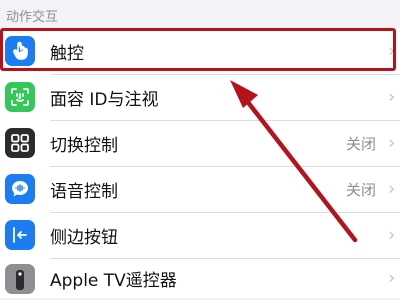 The width and height of the screenshot is (400, 300). I want to click on row-apple-tv-remote: Apple TV遥控器 ›, so click(200, 278).